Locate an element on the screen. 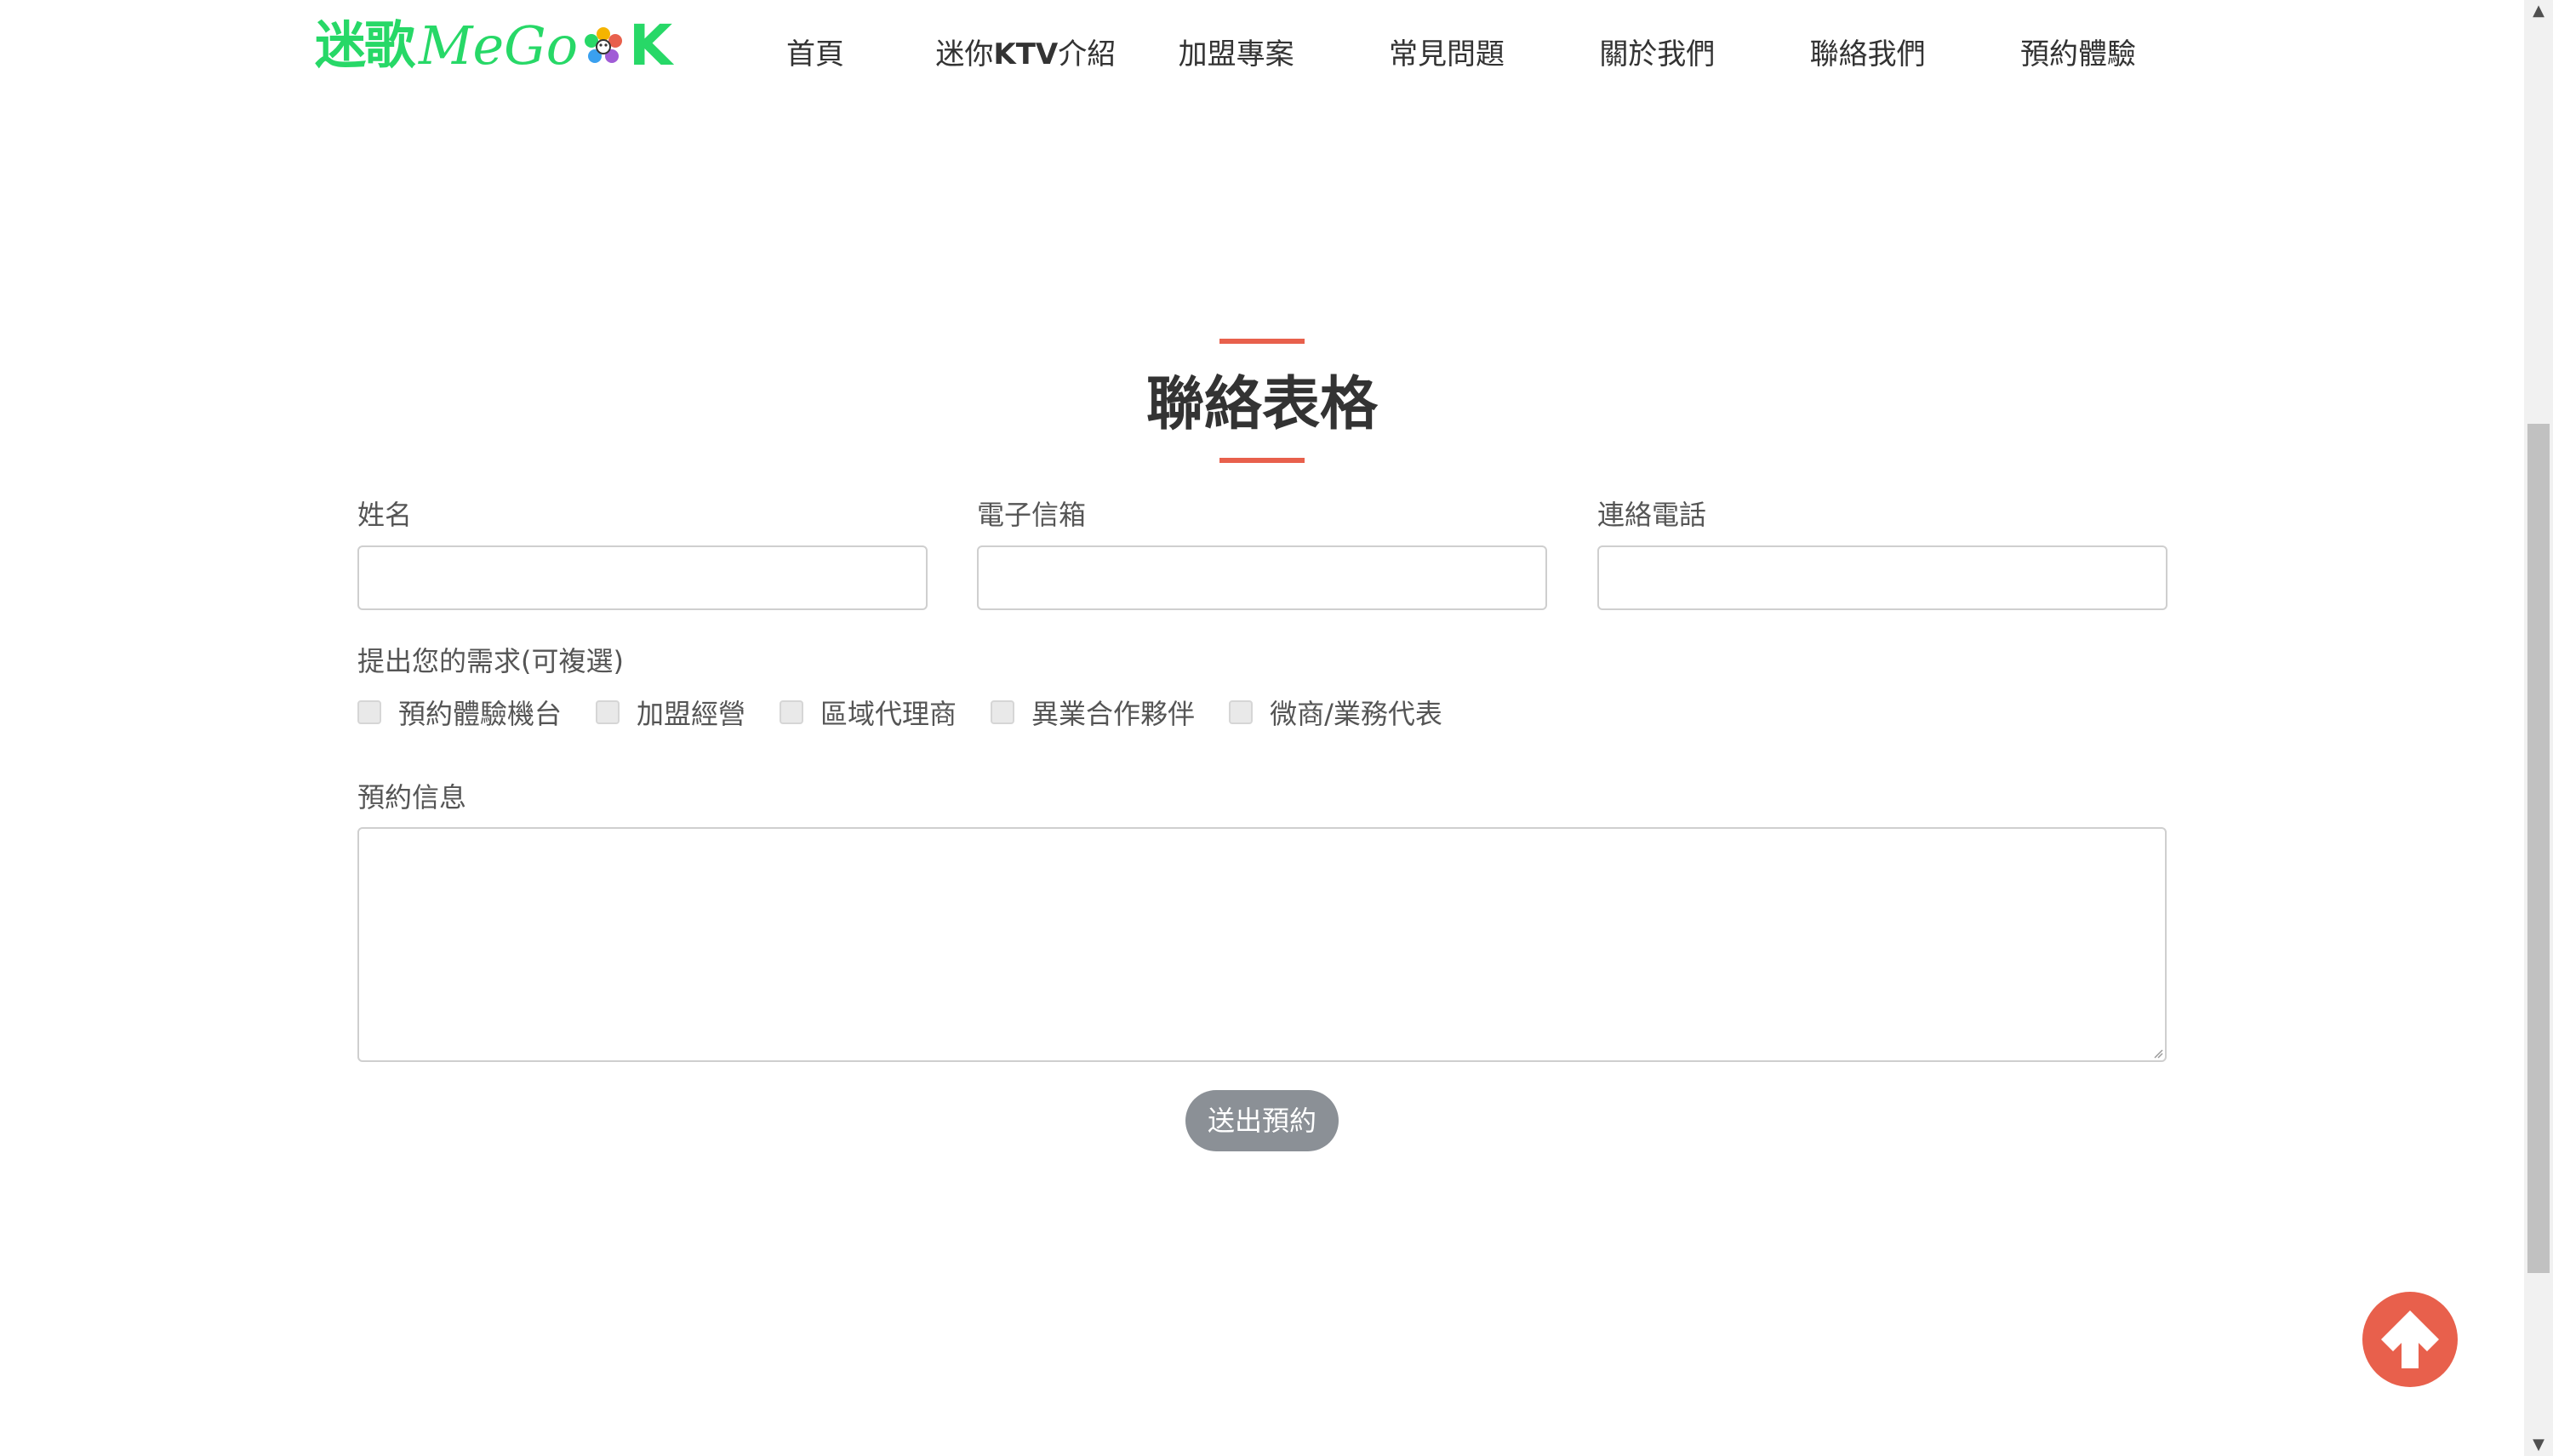 Image resolution: width=2553 pixels, height=1456 pixels. option-label: 加盟經營 is located at coordinates (691, 714).